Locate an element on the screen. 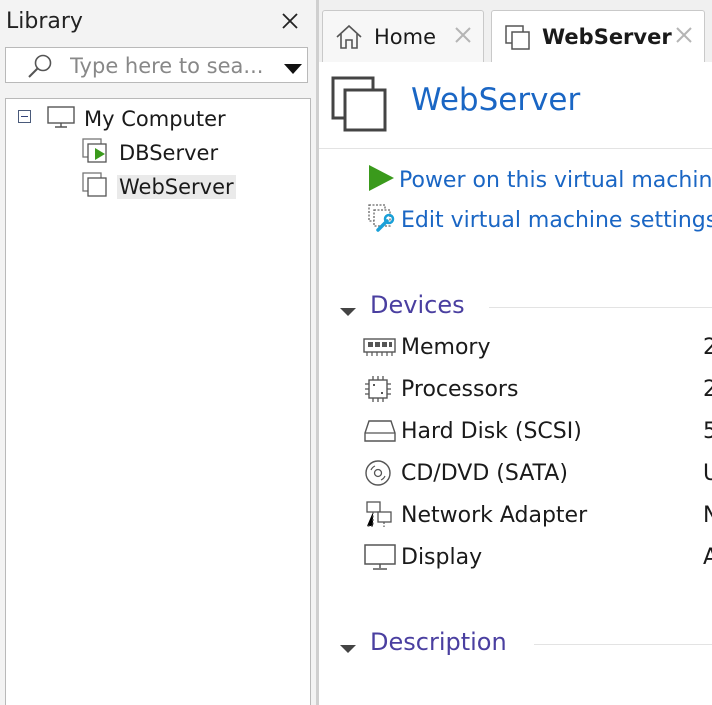 Image resolution: width=712 pixels, height=705 pixels. library-close-icon is located at coordinates (290, 21).